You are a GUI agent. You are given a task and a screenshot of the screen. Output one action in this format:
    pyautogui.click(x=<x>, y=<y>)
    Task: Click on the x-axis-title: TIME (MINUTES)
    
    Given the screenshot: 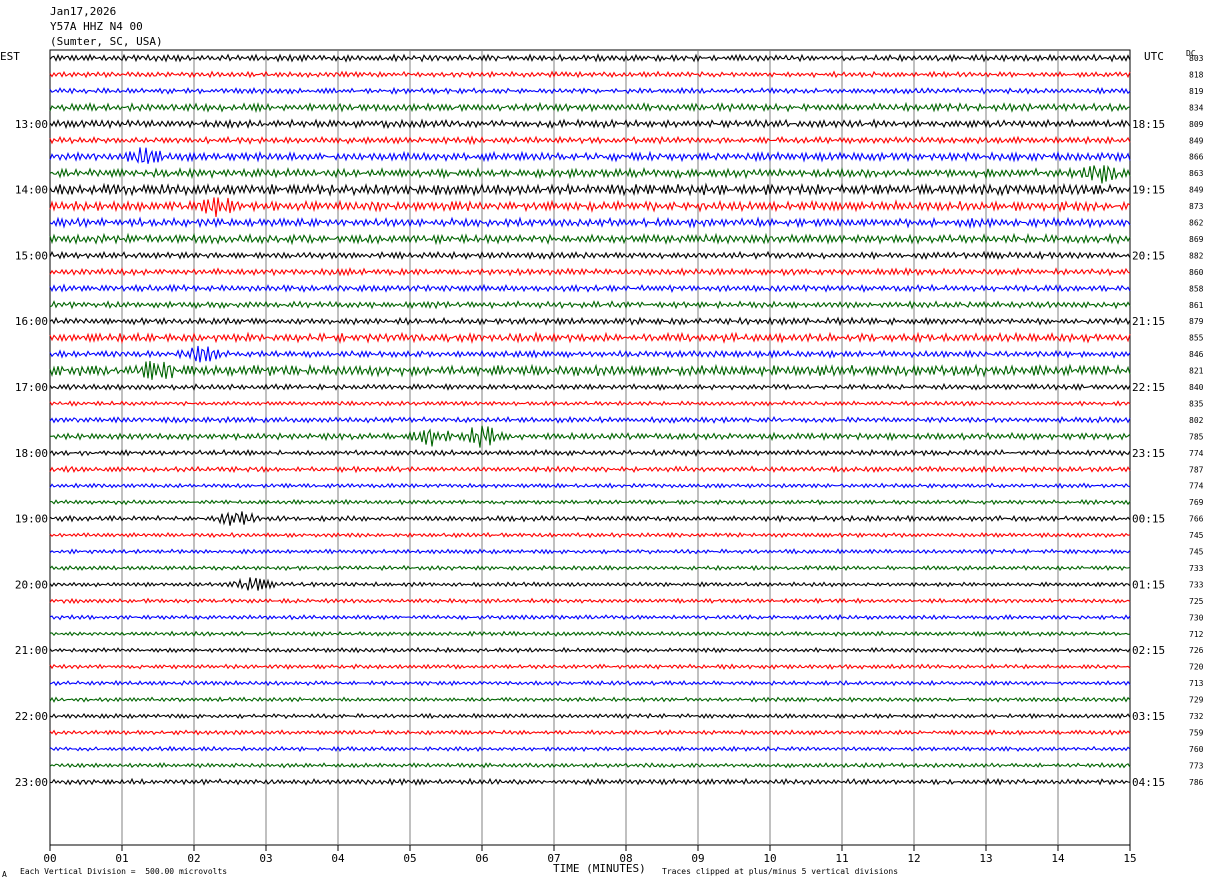 What is the action you would take?
    pyautogui.click(x=599, y=868)
    